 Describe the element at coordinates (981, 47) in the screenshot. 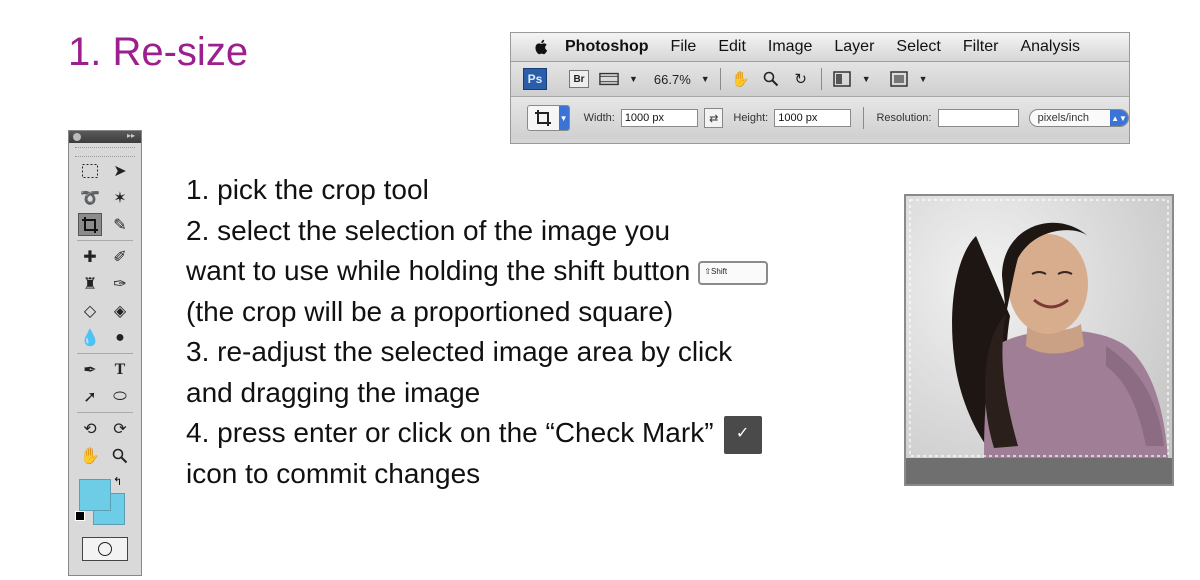

I see `menu-filter: Filter` at that location.